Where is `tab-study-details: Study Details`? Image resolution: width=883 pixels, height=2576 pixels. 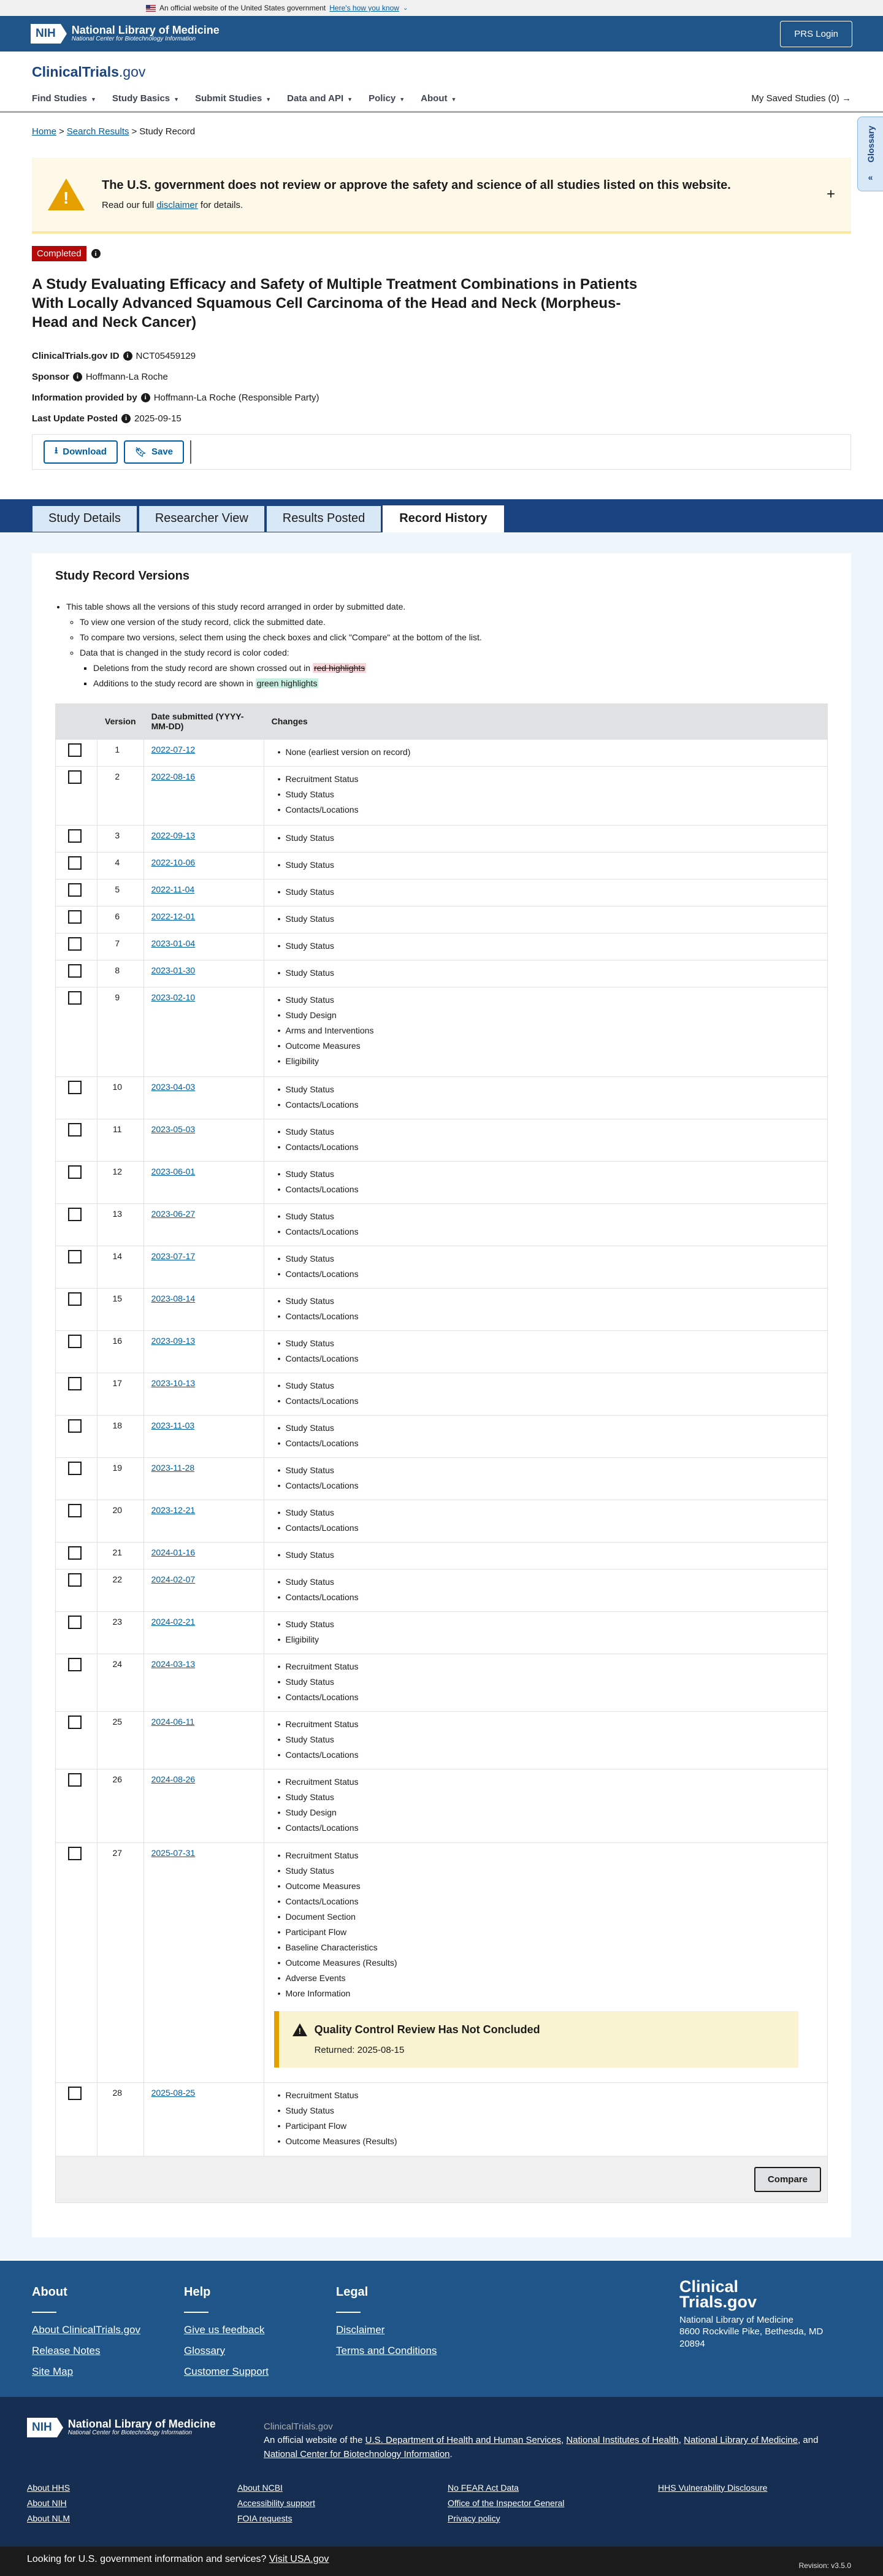 tab-study-details: Study Details is located at coordinates (85, 518).